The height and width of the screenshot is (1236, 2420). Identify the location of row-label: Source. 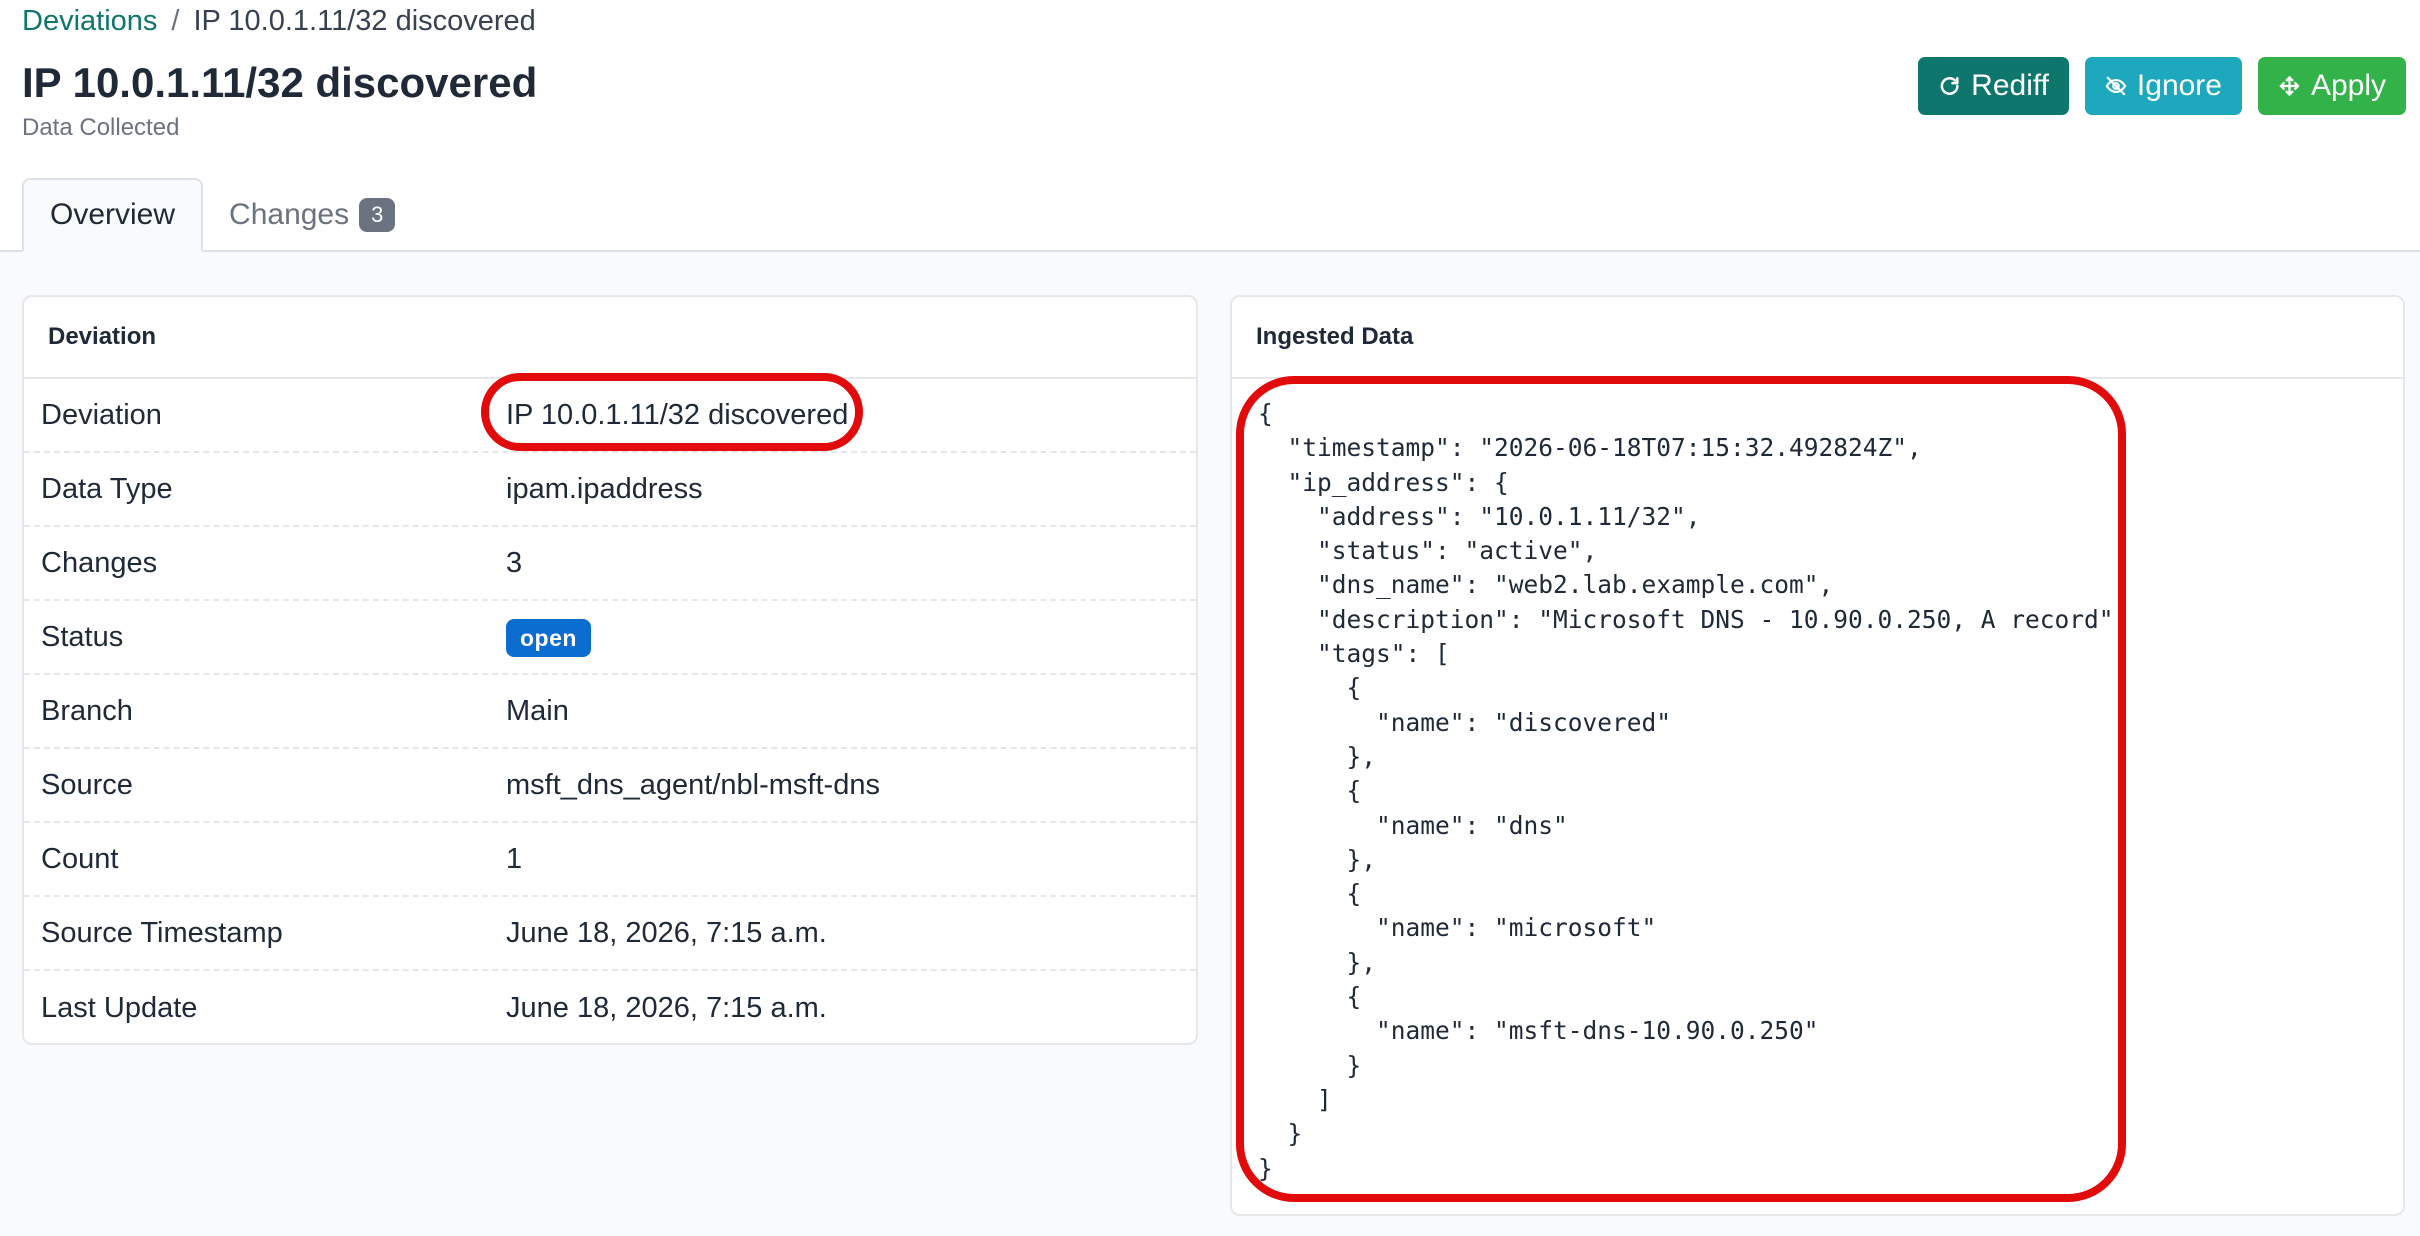
(87, 784).